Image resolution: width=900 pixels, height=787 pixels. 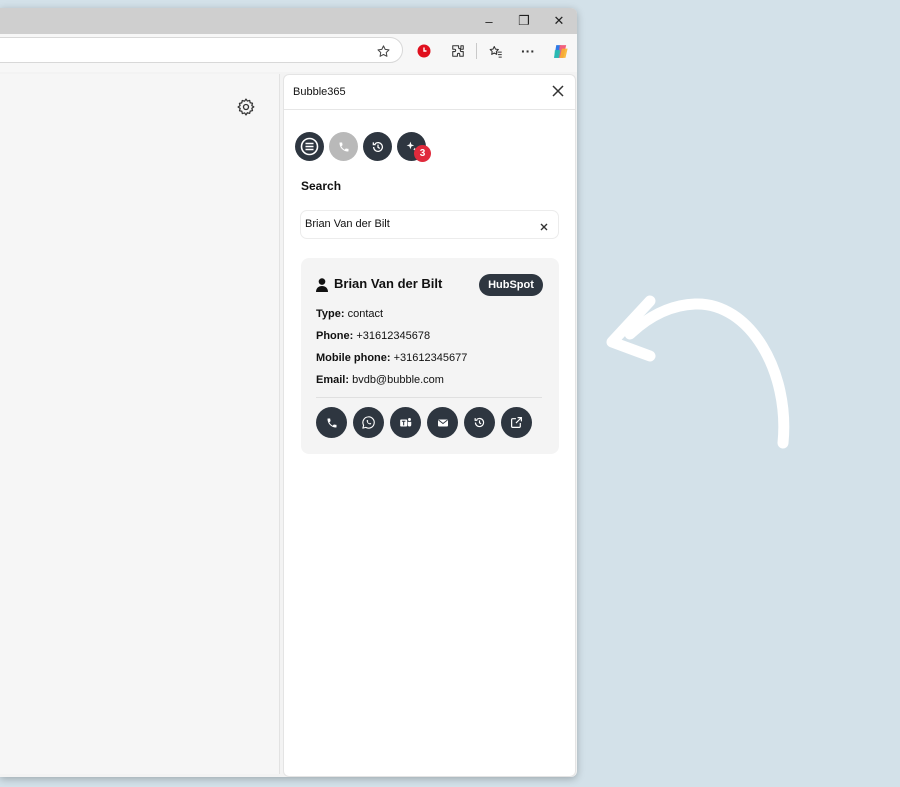 I want to click on teams-button, so click(x=405, y=422).